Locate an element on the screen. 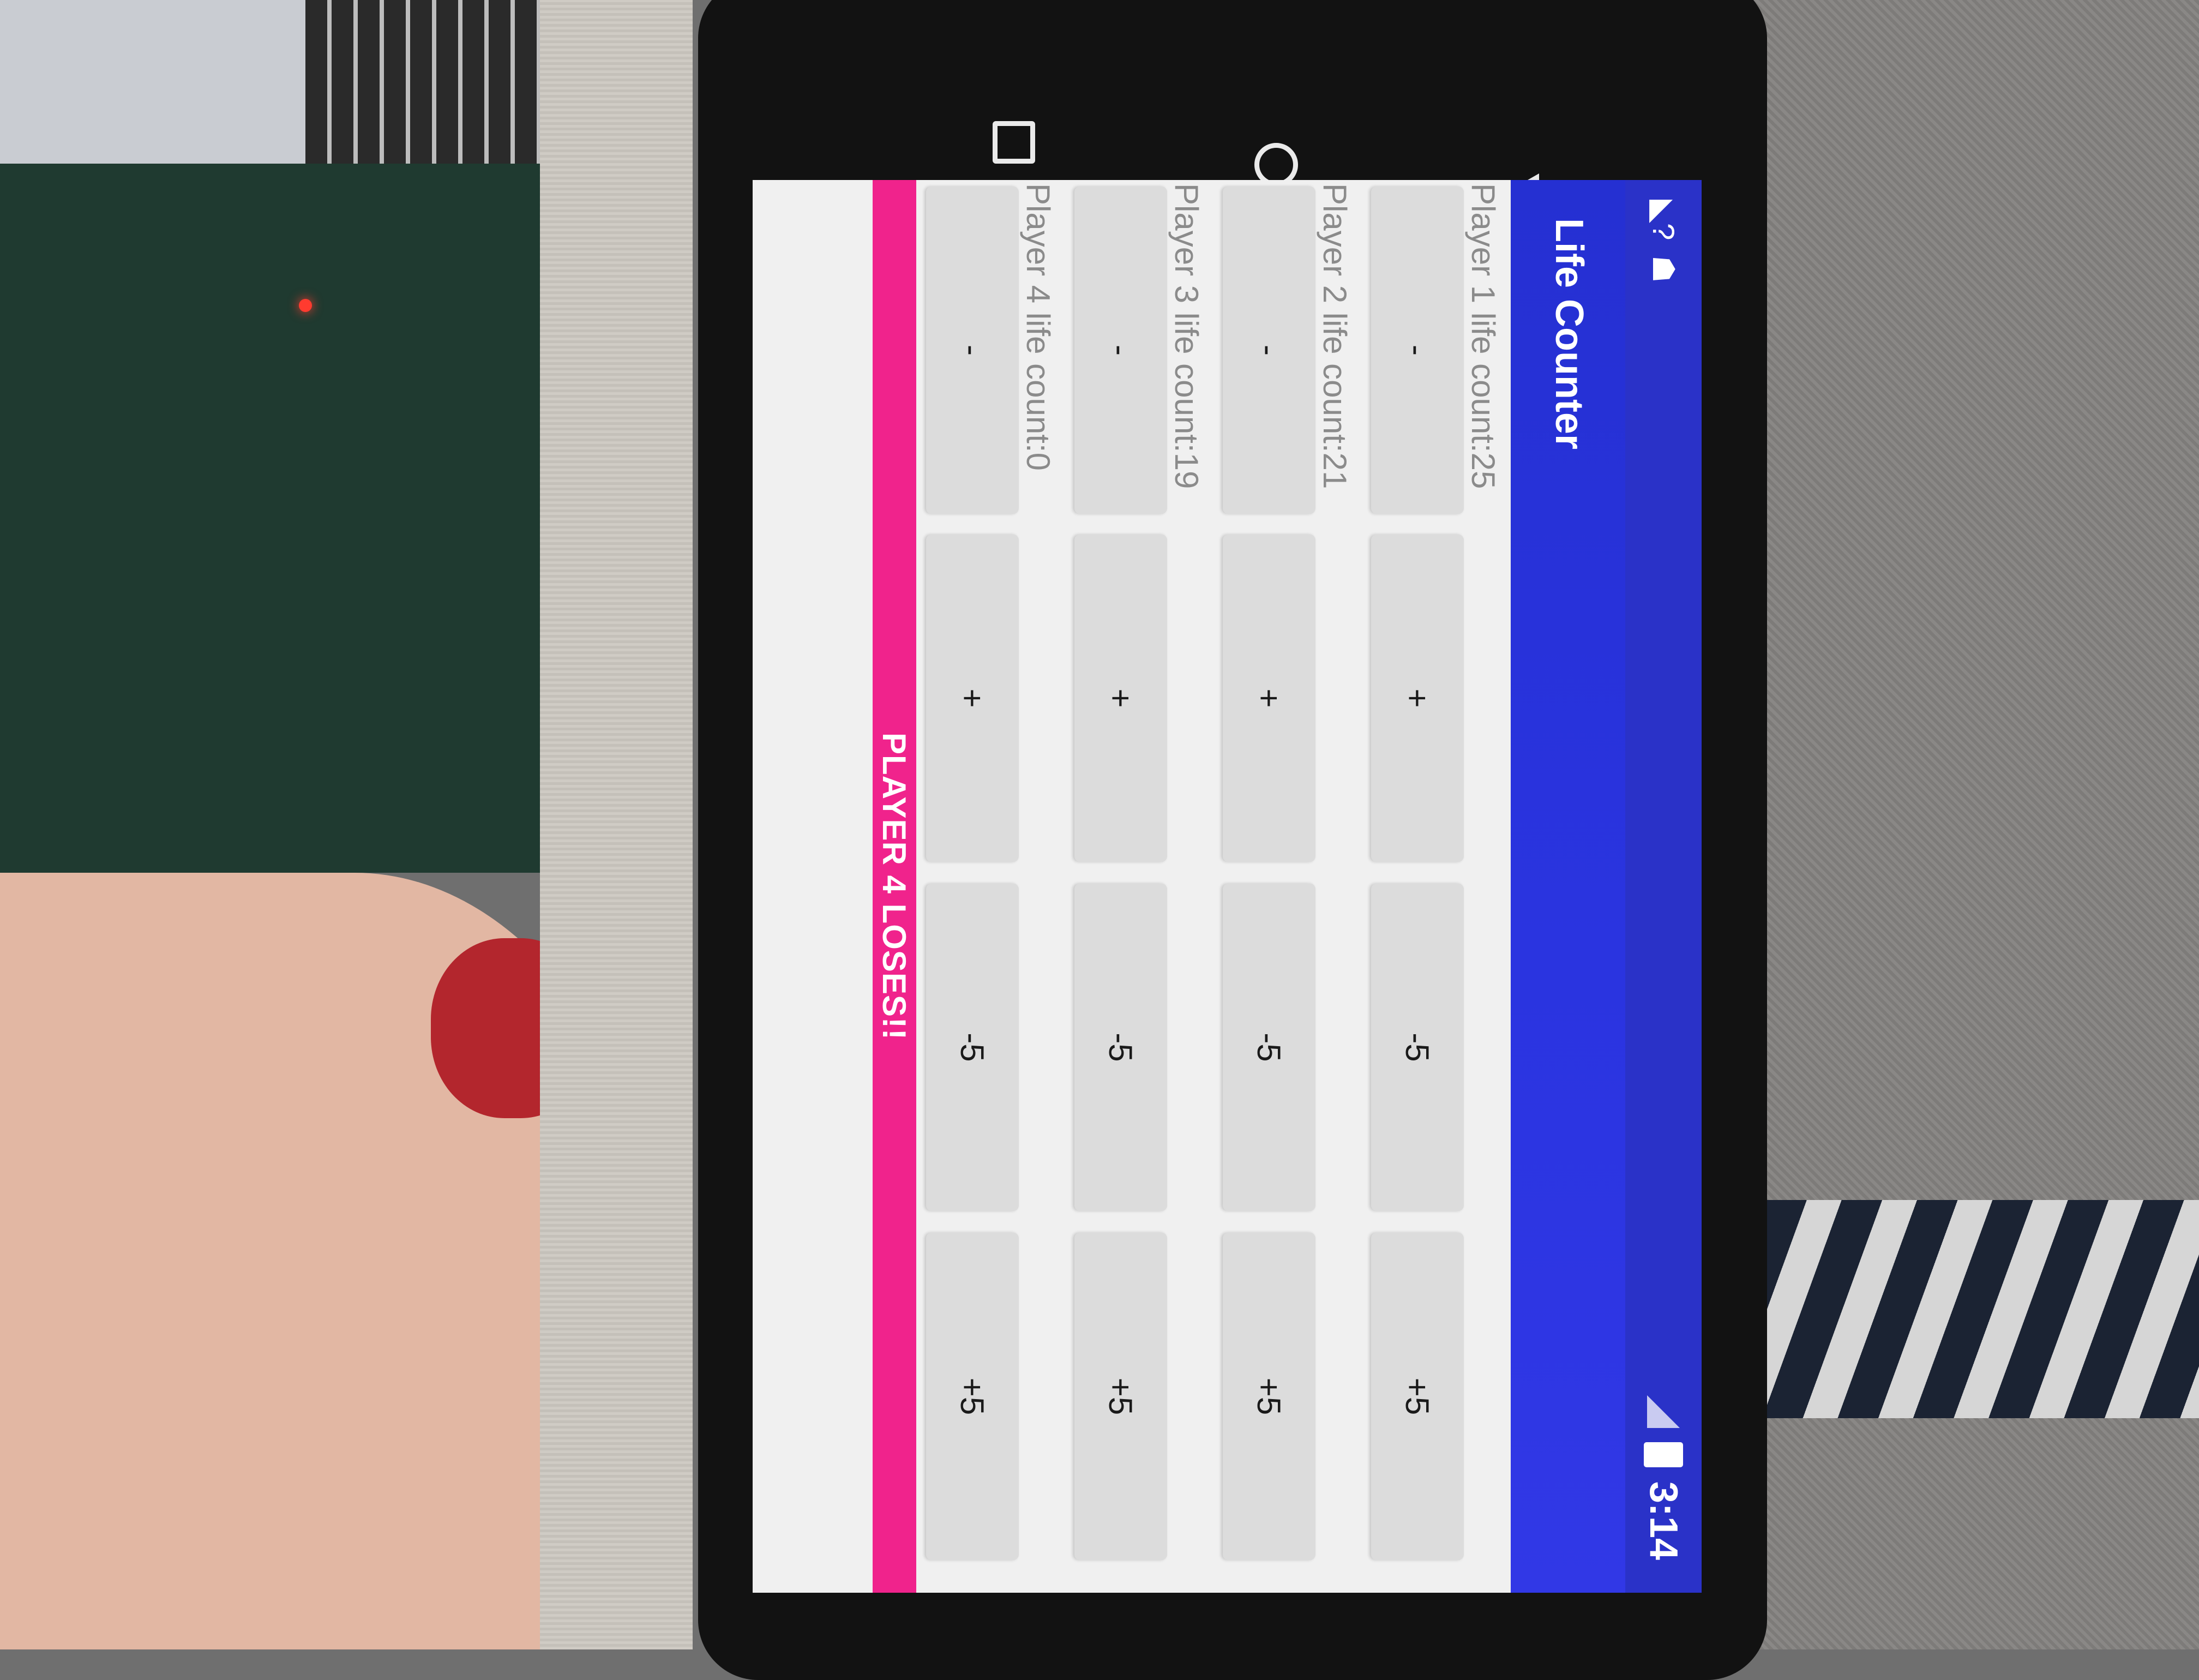 This screenshot has width=2199, height=1680. player-3-row: Player 3 life count:19 - + -5 +5 is located at coordinates (1134, 886).